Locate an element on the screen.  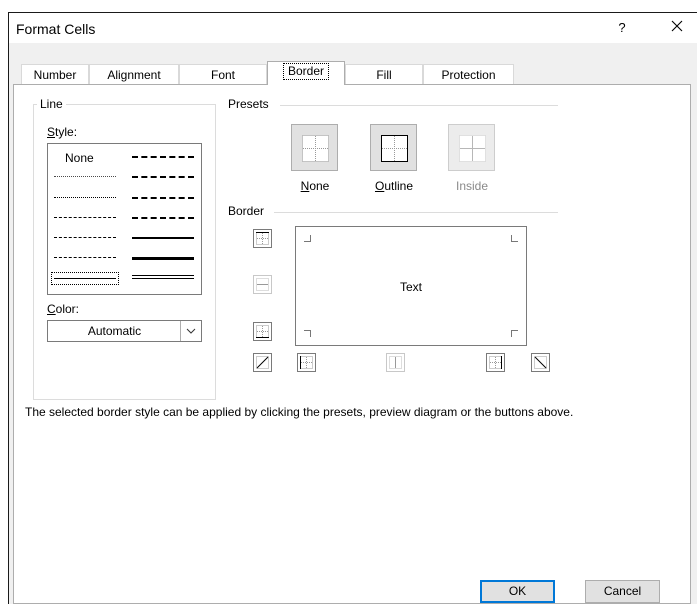
line-style-list: None is located at coordinates (124, 219).